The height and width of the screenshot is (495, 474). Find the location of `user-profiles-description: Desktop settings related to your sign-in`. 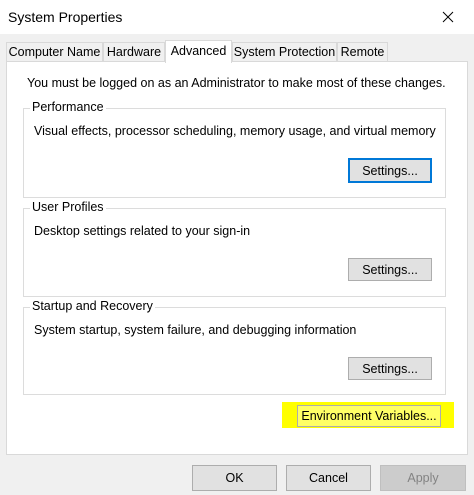

user-profiles-description: Desktop settings related to your sign-in is located at coordinates (142, 231).